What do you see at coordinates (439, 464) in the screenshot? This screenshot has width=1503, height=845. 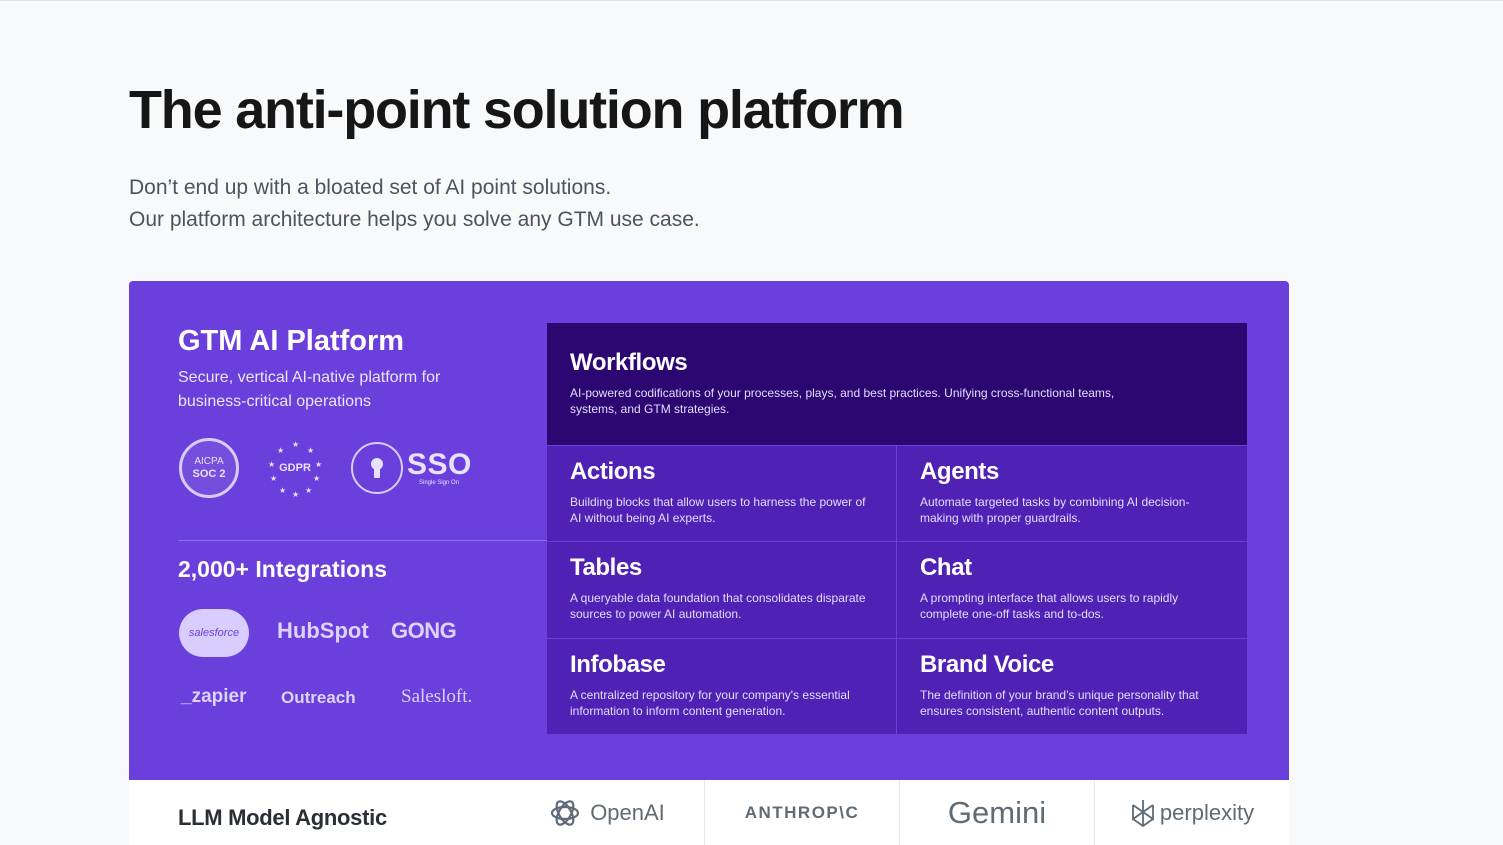 I see `sso-badge-label: SSO` at bounding box center [439, 464].